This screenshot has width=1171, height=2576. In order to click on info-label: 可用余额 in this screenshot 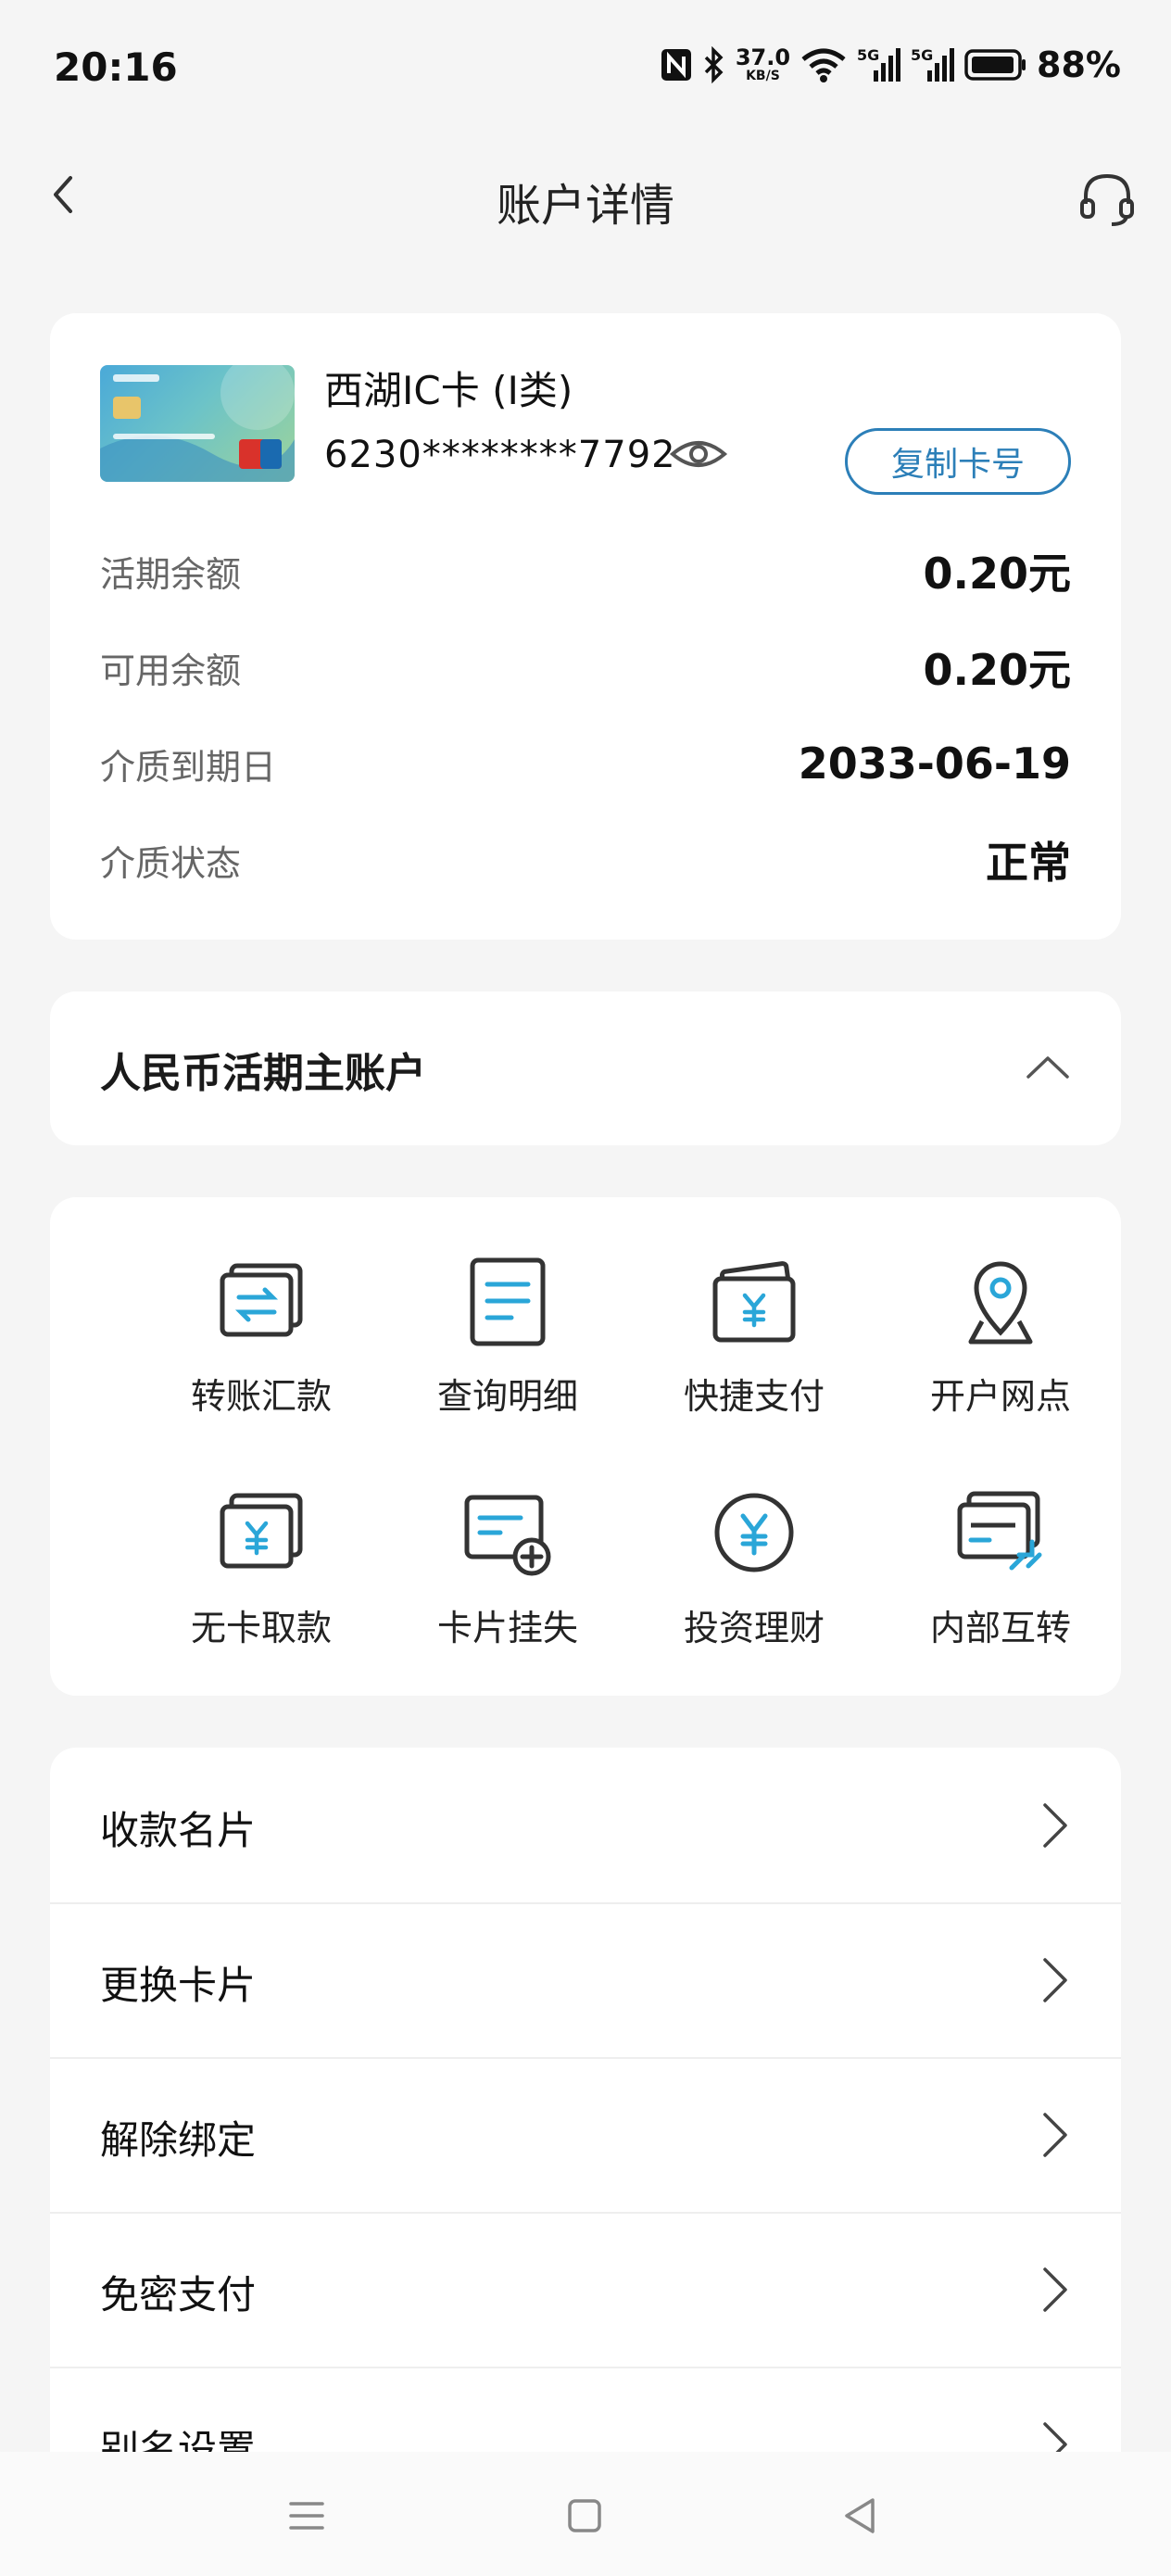, I will do `click(171, 670)`.